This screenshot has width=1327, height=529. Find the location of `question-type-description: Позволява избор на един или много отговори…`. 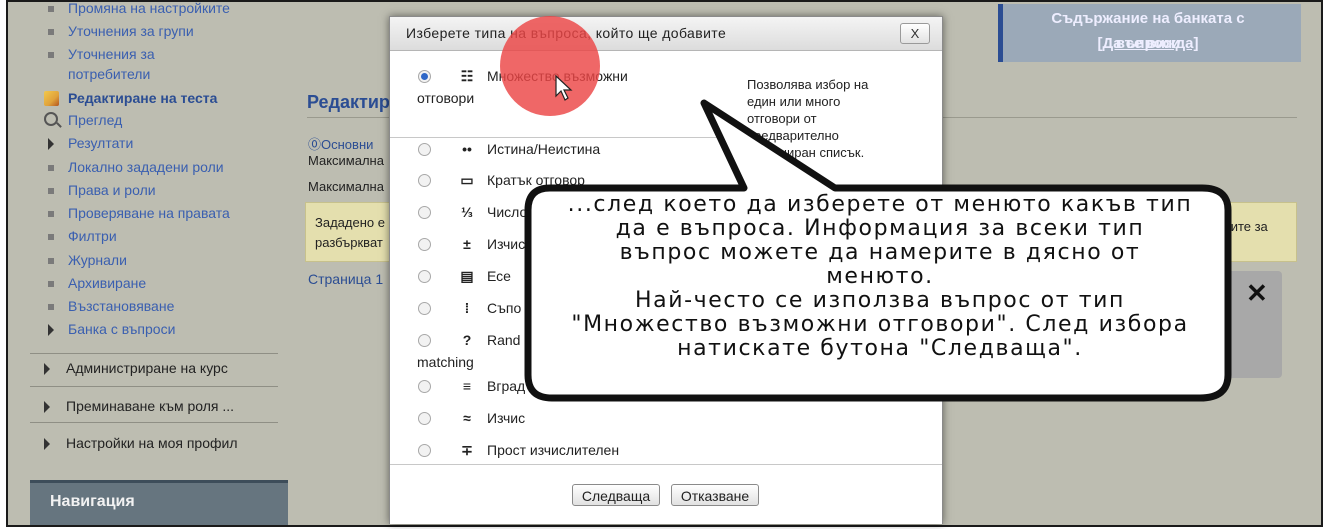

question-type-description: Позволява избор на един или много отговори… is located at coordinates (832, 118).